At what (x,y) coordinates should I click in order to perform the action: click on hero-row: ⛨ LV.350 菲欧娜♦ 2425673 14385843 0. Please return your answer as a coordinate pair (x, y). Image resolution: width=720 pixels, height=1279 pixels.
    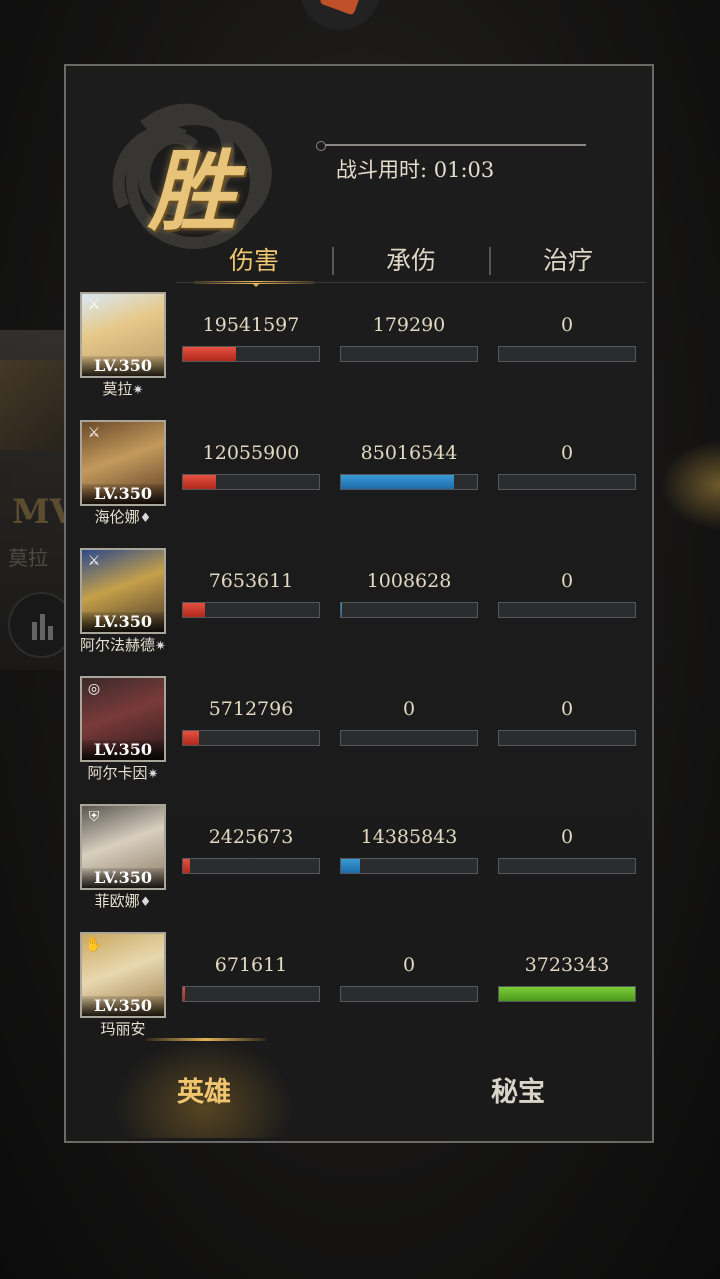
    Looking at the image, I should click on (360, 864).